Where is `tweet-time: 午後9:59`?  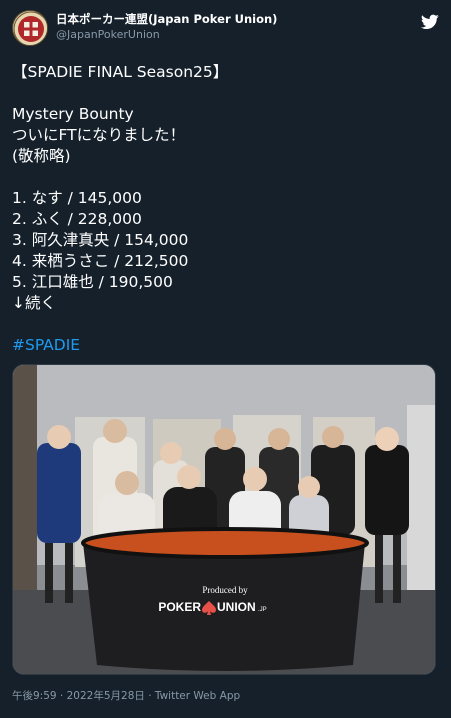 tweet-time: 午後9:59 is located at coordinates (34, 696).